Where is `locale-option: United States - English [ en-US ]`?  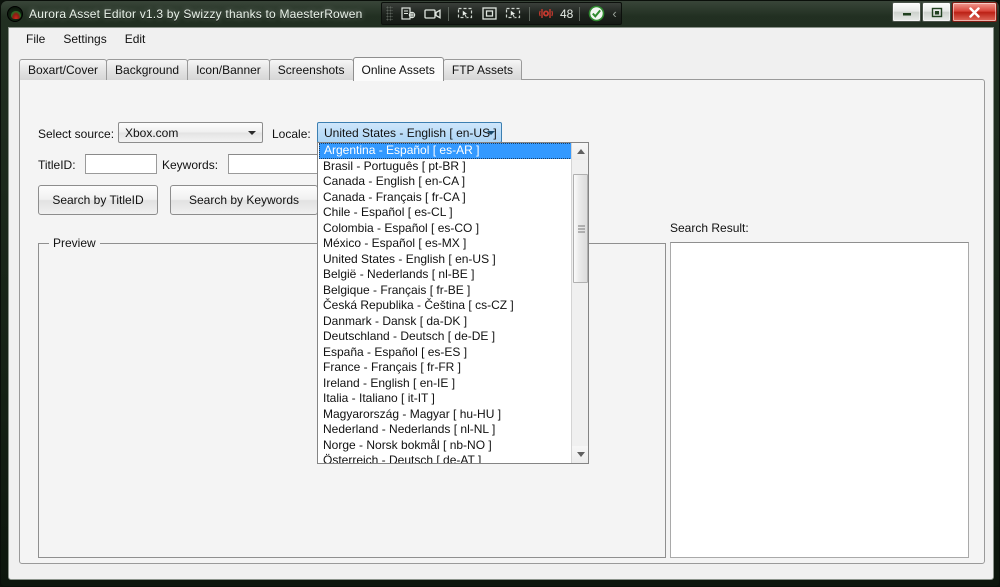 locale-option: United States - English [ en-US ] is located at coordinates (445, 260).